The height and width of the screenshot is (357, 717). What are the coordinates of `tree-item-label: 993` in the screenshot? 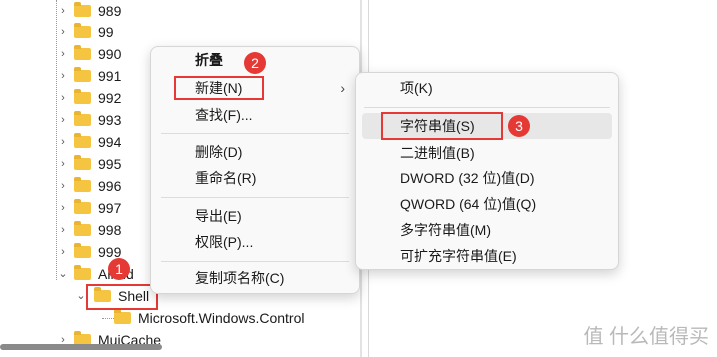 It's located at (110, 120).